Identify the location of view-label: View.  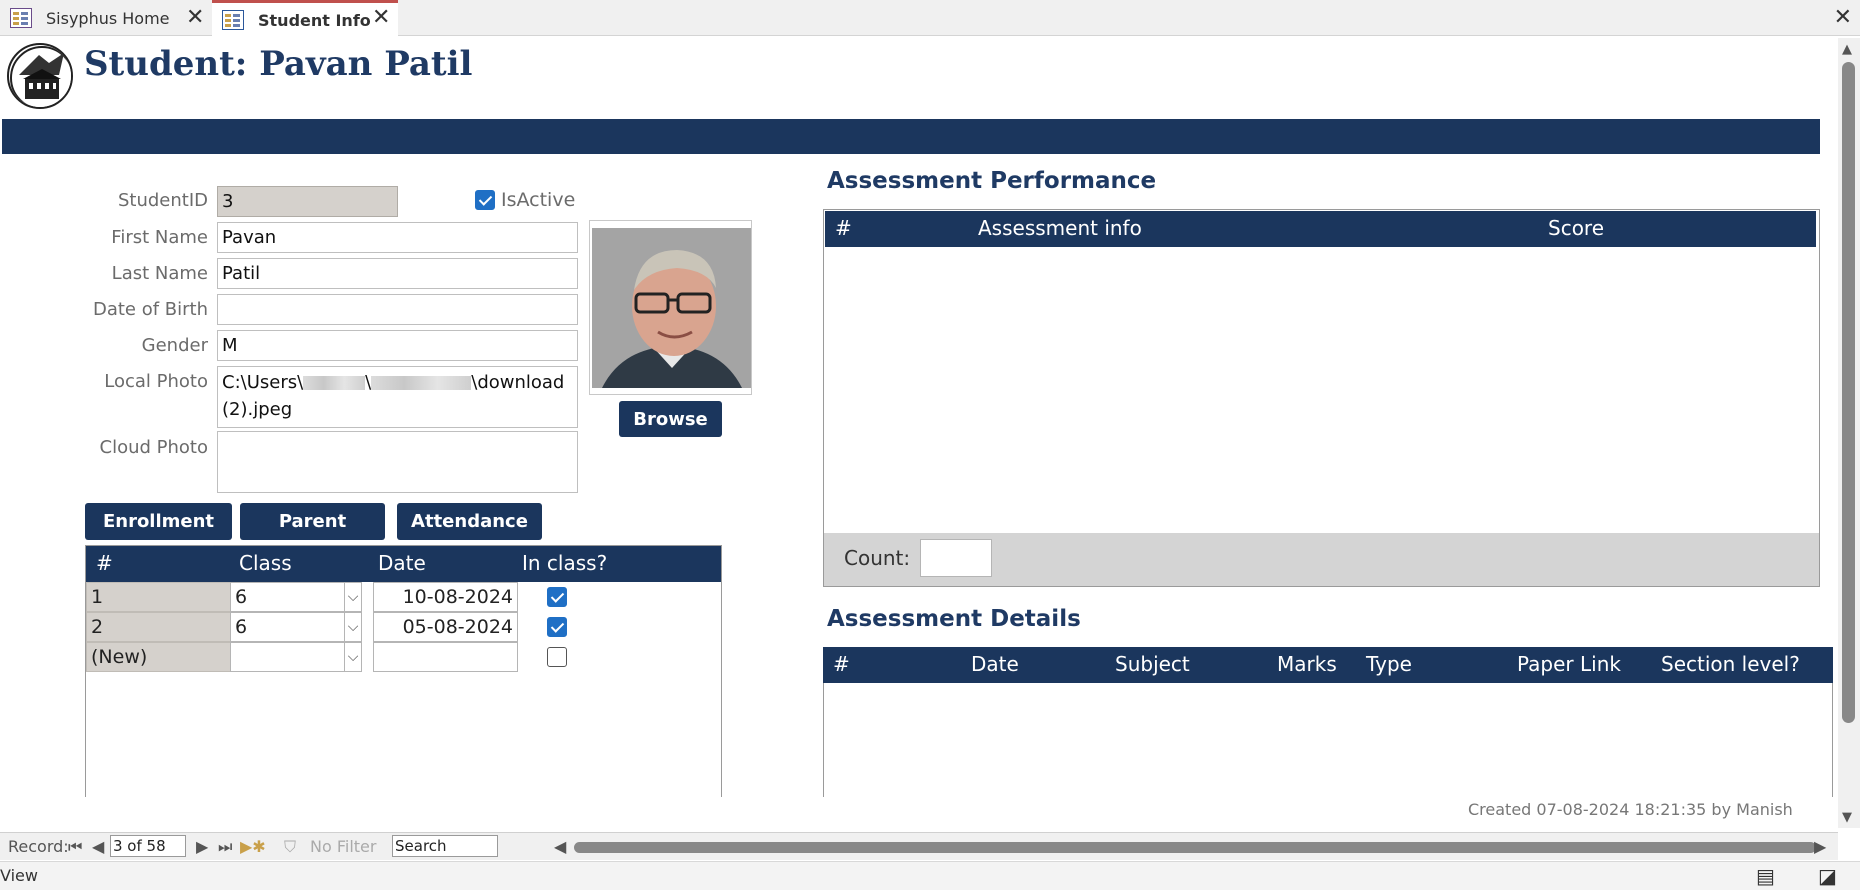
(19, 875).